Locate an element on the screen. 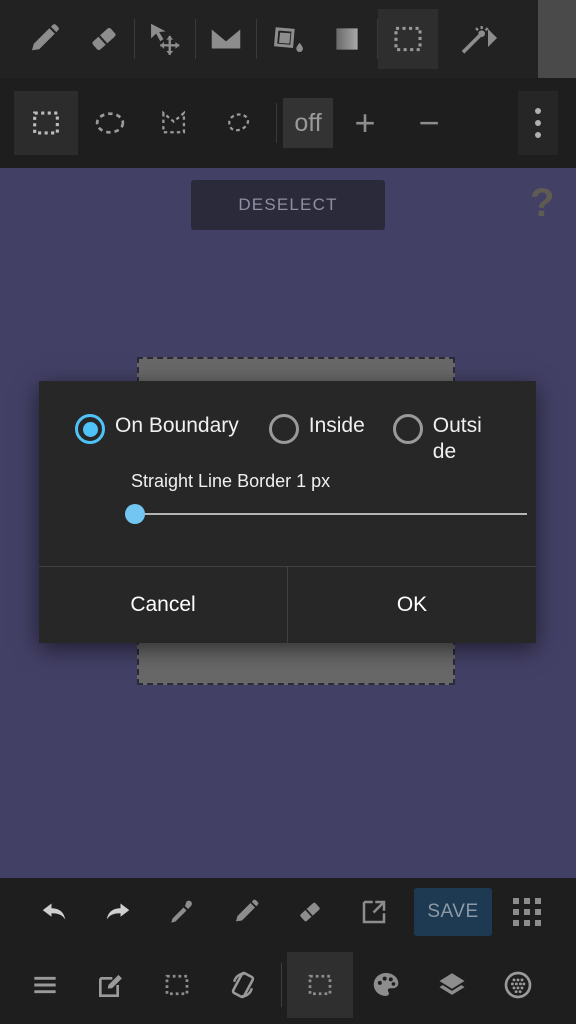 This screenshot has height=1024, width=576. menu-icon is located at coordinates (45, 985).